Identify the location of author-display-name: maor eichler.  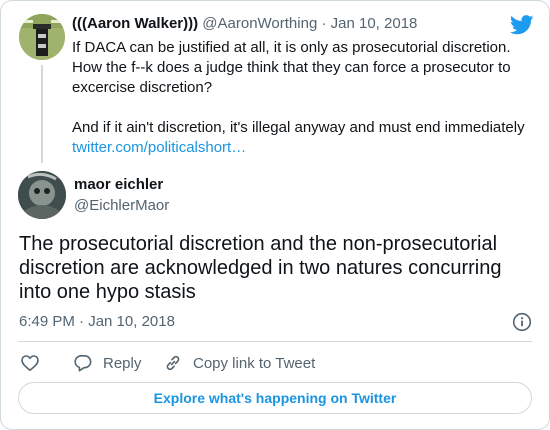
(118, 184).